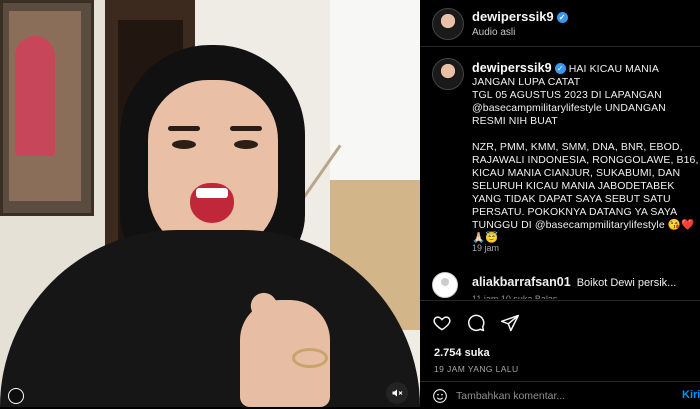 This screenshot has height=409, width=700. I want to click on smiley-icon, so click(440, 396).